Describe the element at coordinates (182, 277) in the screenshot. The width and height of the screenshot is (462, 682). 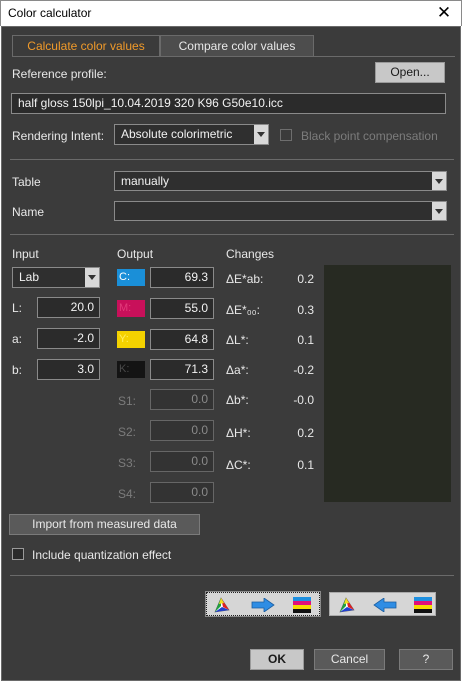
I see `output-c-field: 69.3` at that location.